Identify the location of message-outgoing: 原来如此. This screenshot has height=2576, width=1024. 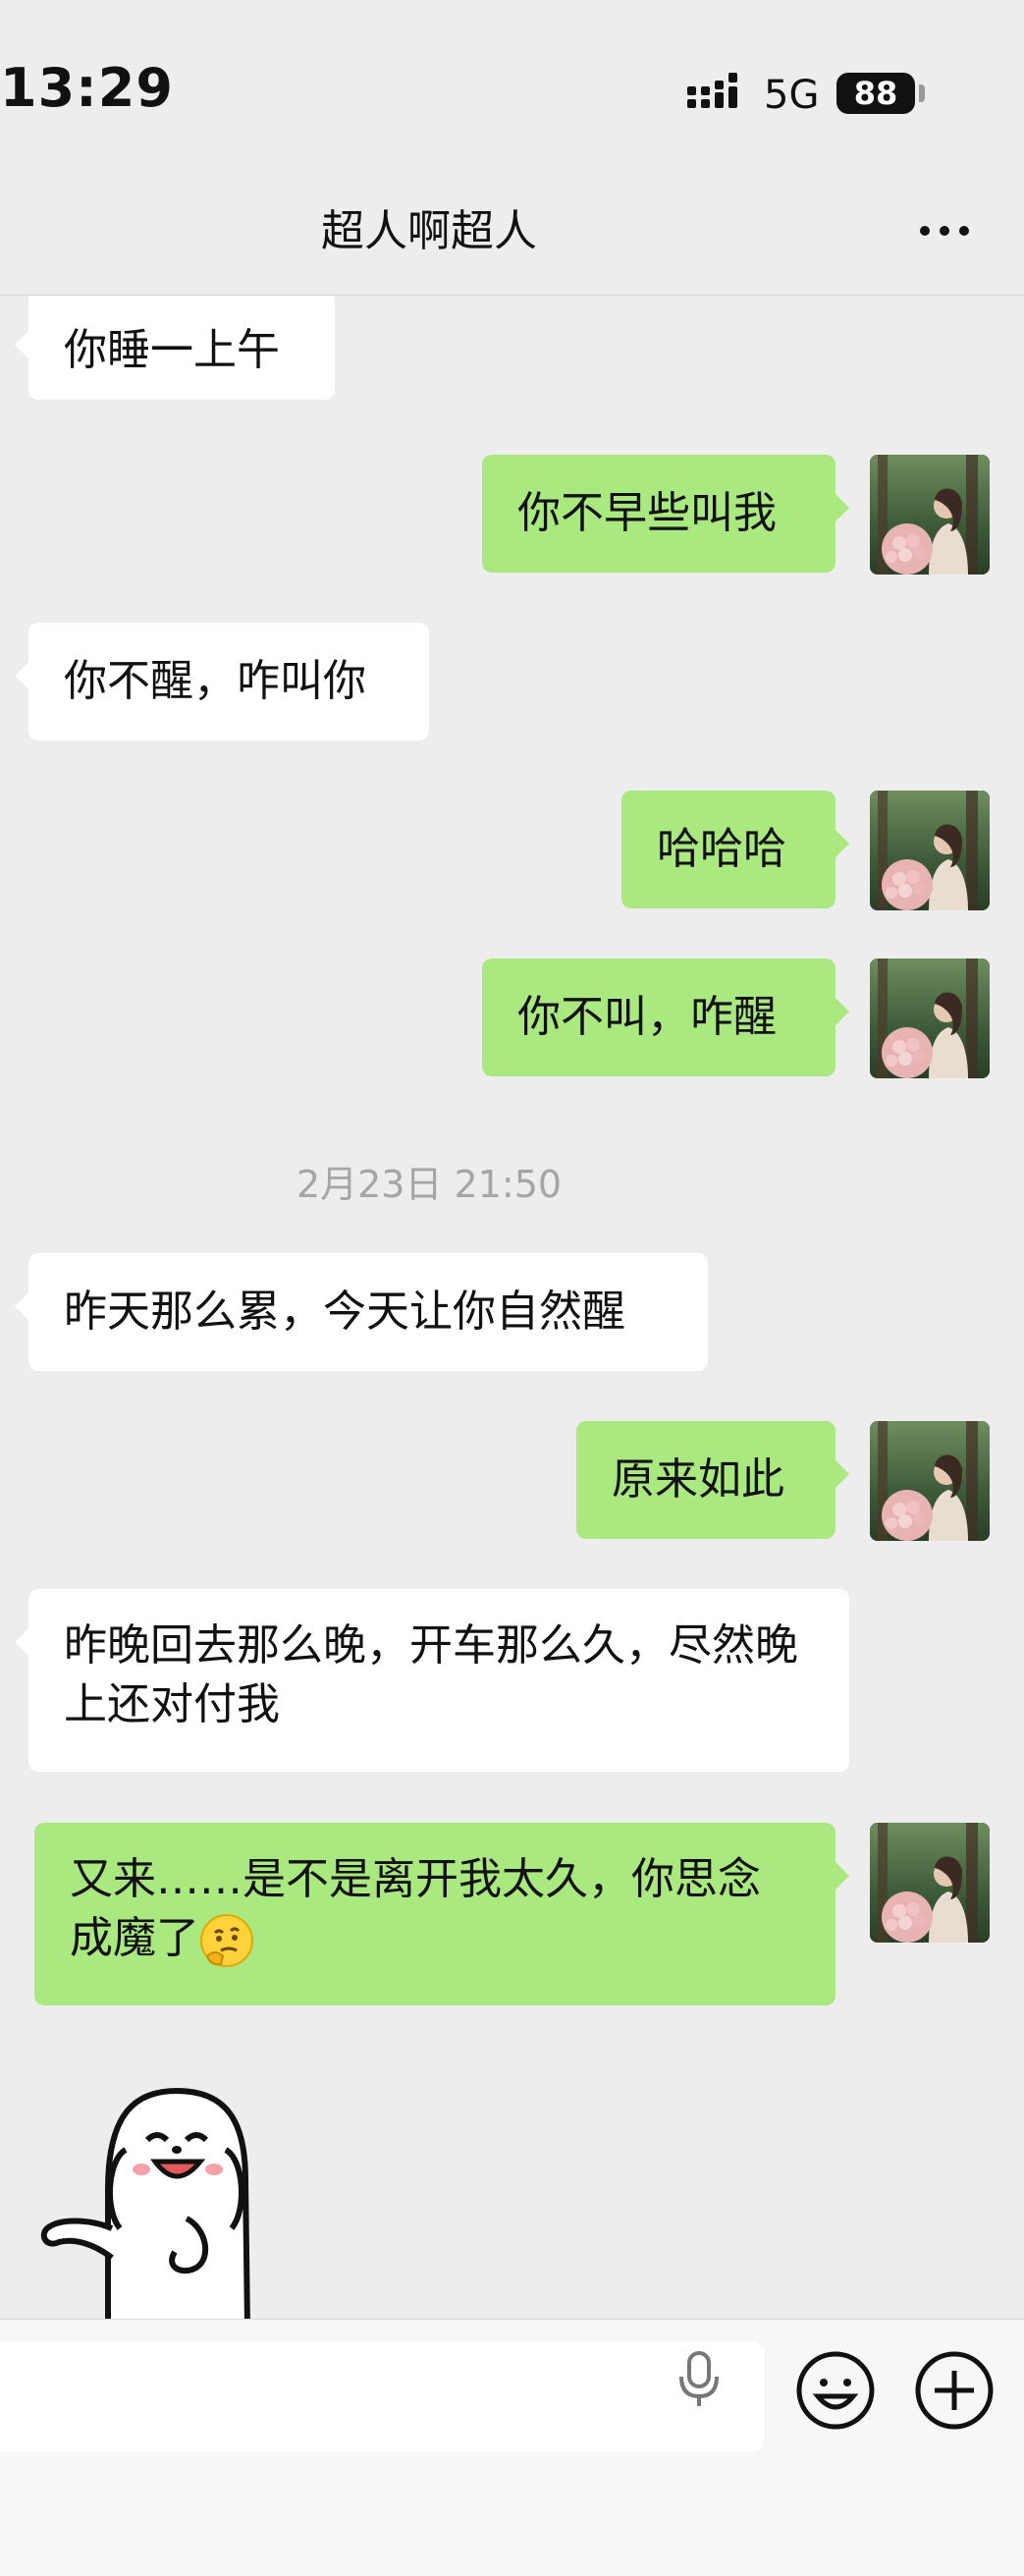
(712, 1480).